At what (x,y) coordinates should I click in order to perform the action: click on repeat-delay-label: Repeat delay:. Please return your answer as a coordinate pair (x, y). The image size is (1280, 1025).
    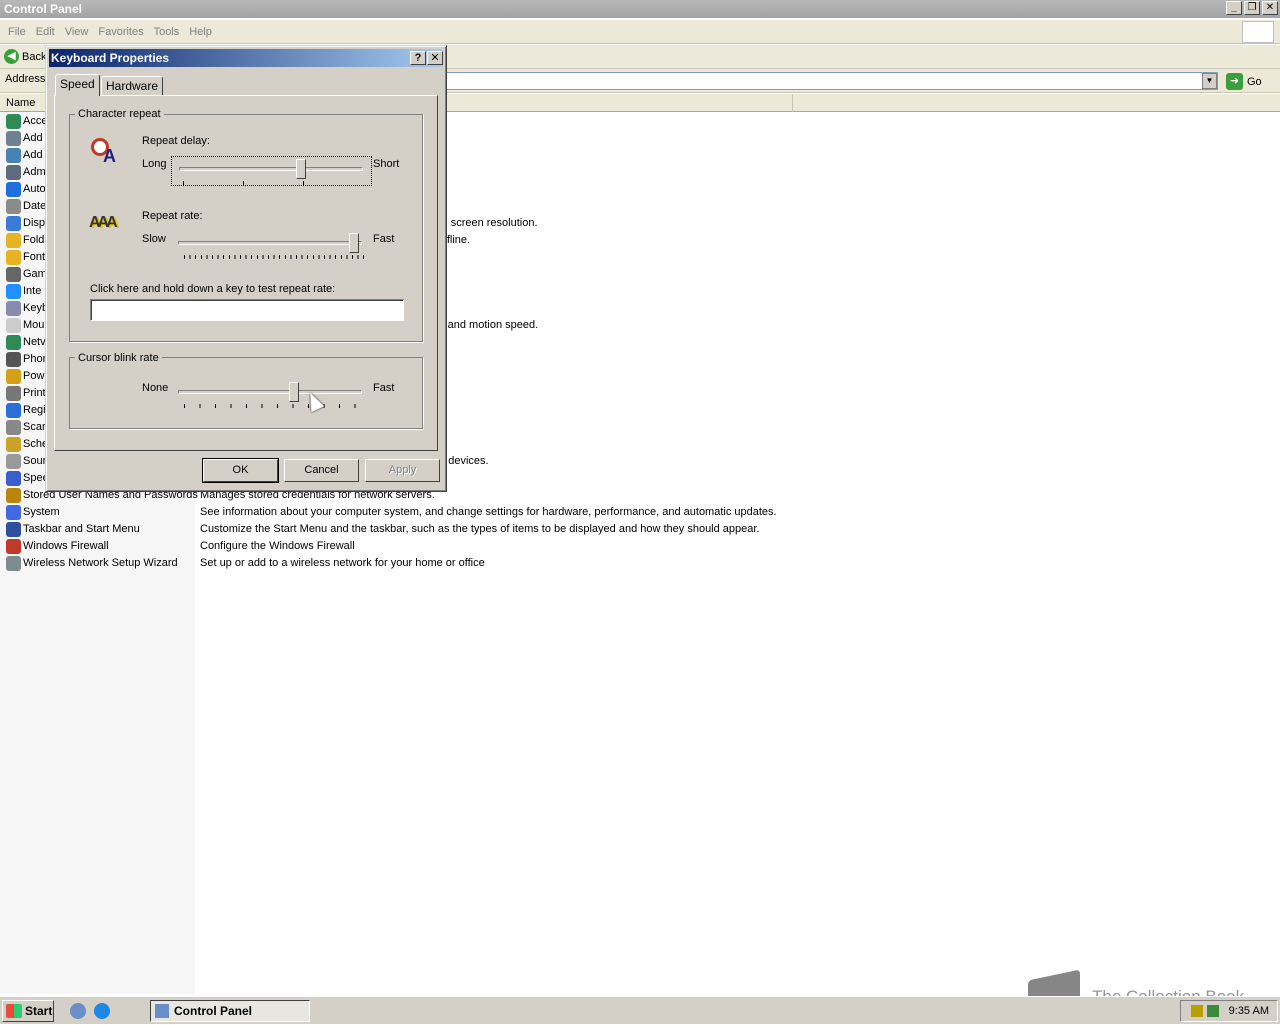
    Looking at the image, I should click on (176, 141).